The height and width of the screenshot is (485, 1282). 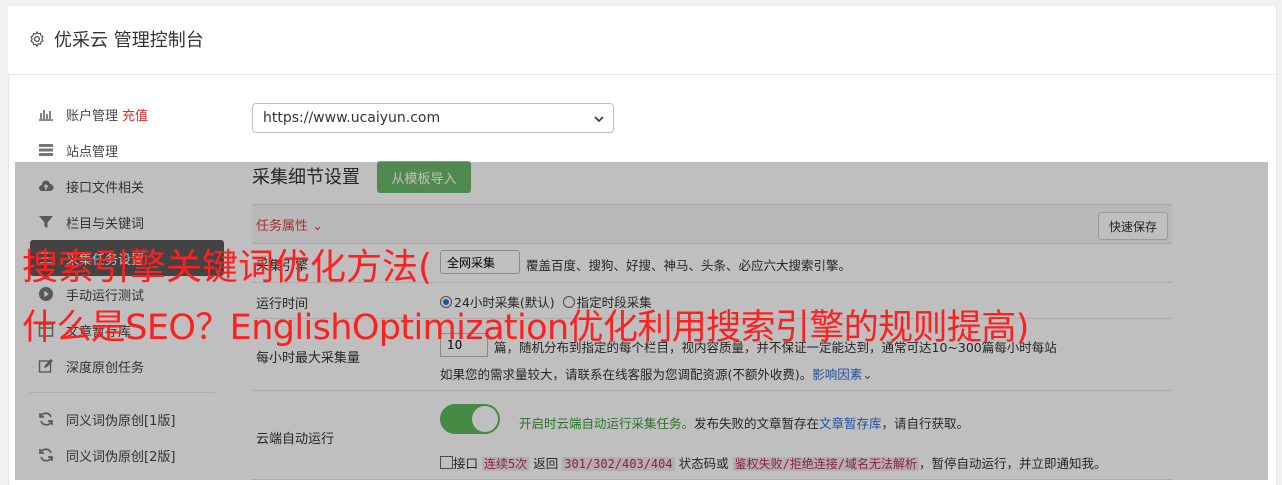 What do you see at coordinates (46, 150) in the screenshot?
I see `server-icon` at bounding box center [46, 150].